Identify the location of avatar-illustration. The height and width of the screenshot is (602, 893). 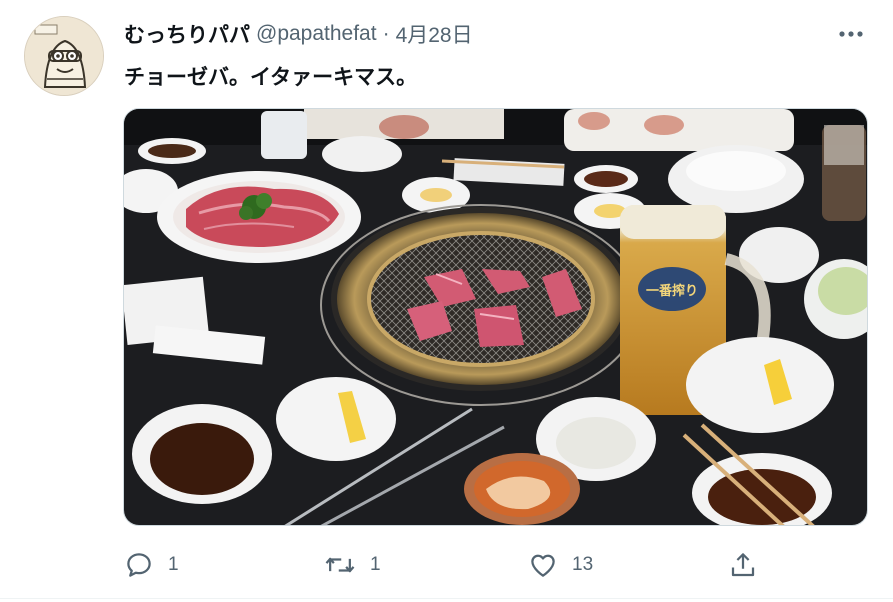
(64, 56).